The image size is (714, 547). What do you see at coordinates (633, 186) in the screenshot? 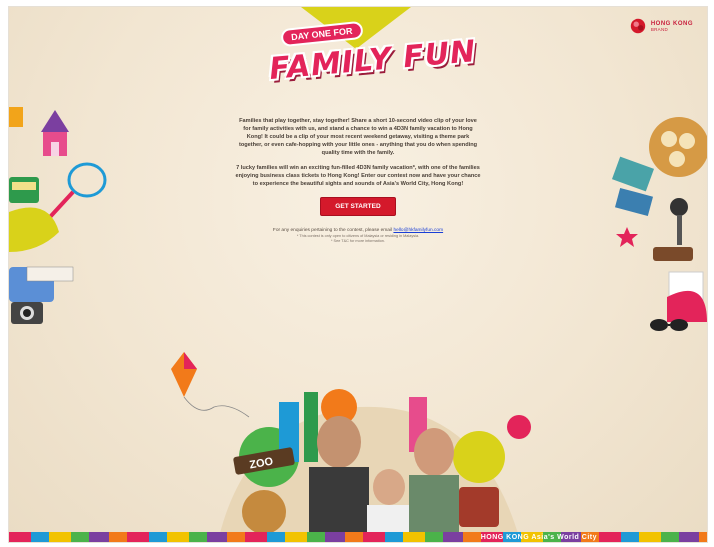
I see `ticket-icon` at bounding box center [633, 186].